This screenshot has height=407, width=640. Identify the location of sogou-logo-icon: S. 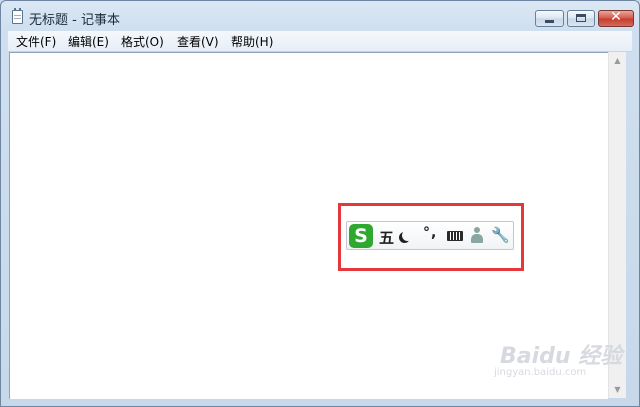
(361, 236).